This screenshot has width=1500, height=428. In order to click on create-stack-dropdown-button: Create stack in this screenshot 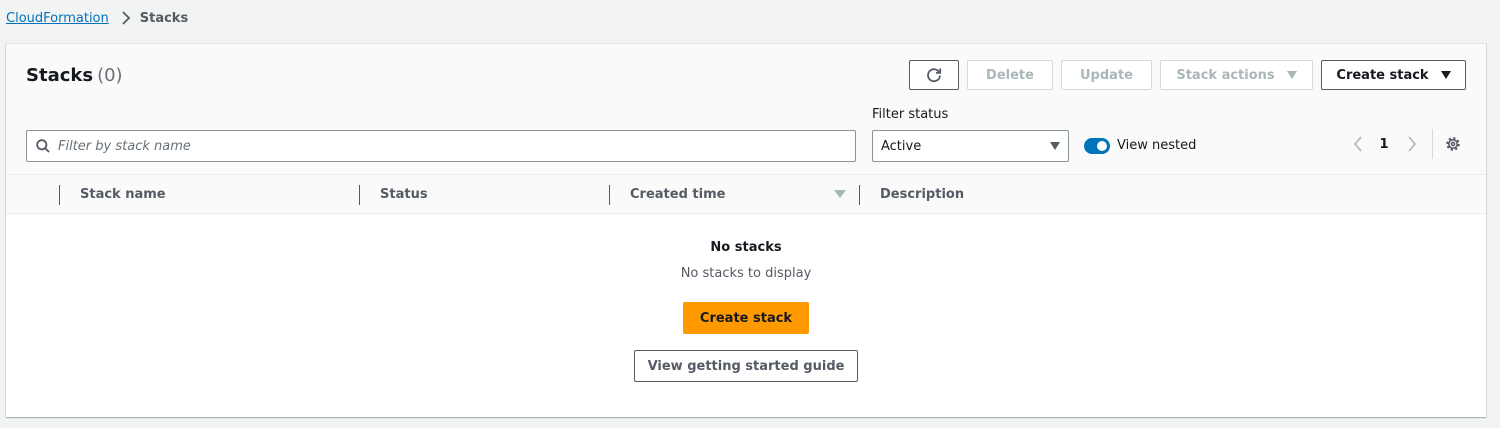, I will do `click(1393, 75)`.